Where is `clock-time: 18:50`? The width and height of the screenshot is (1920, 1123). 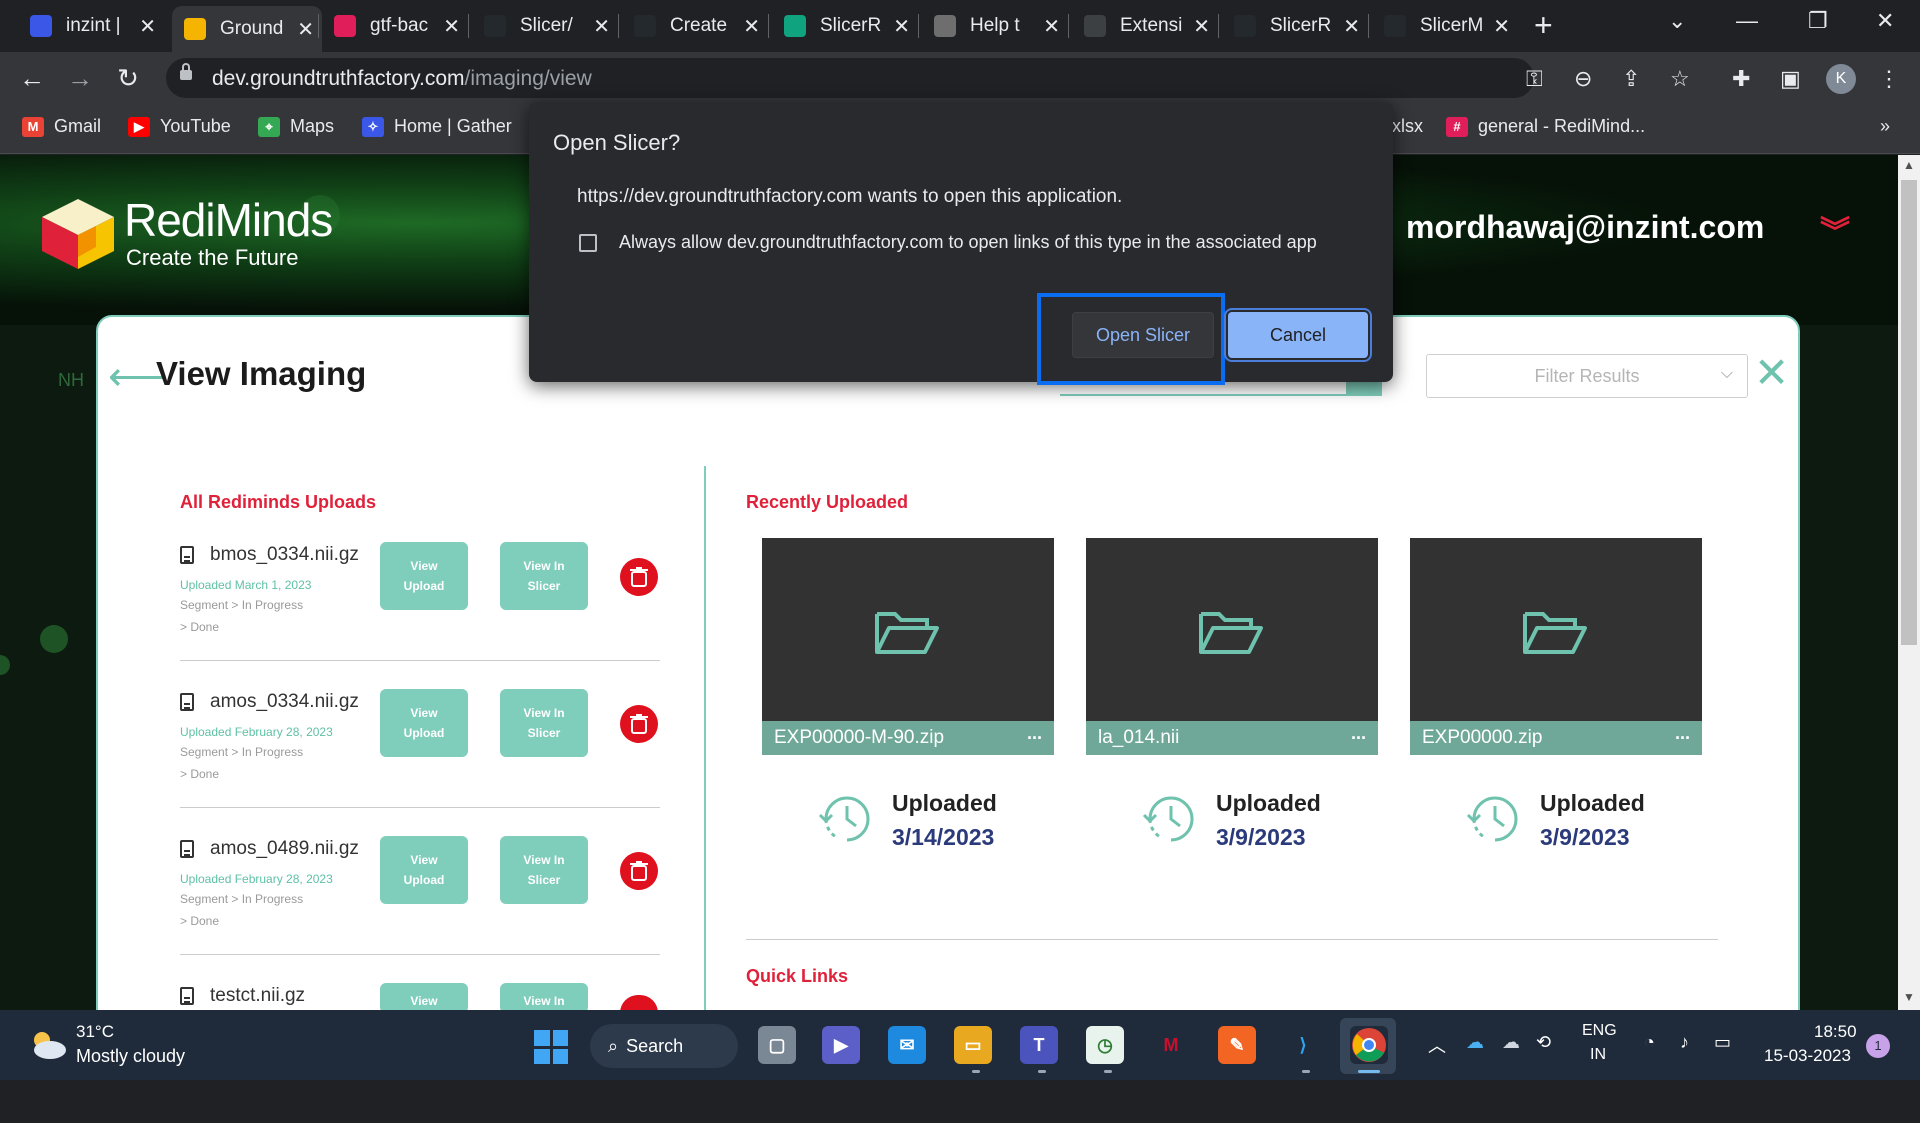
clock-time: 18:50 is located at coordinates (1835, 1032).